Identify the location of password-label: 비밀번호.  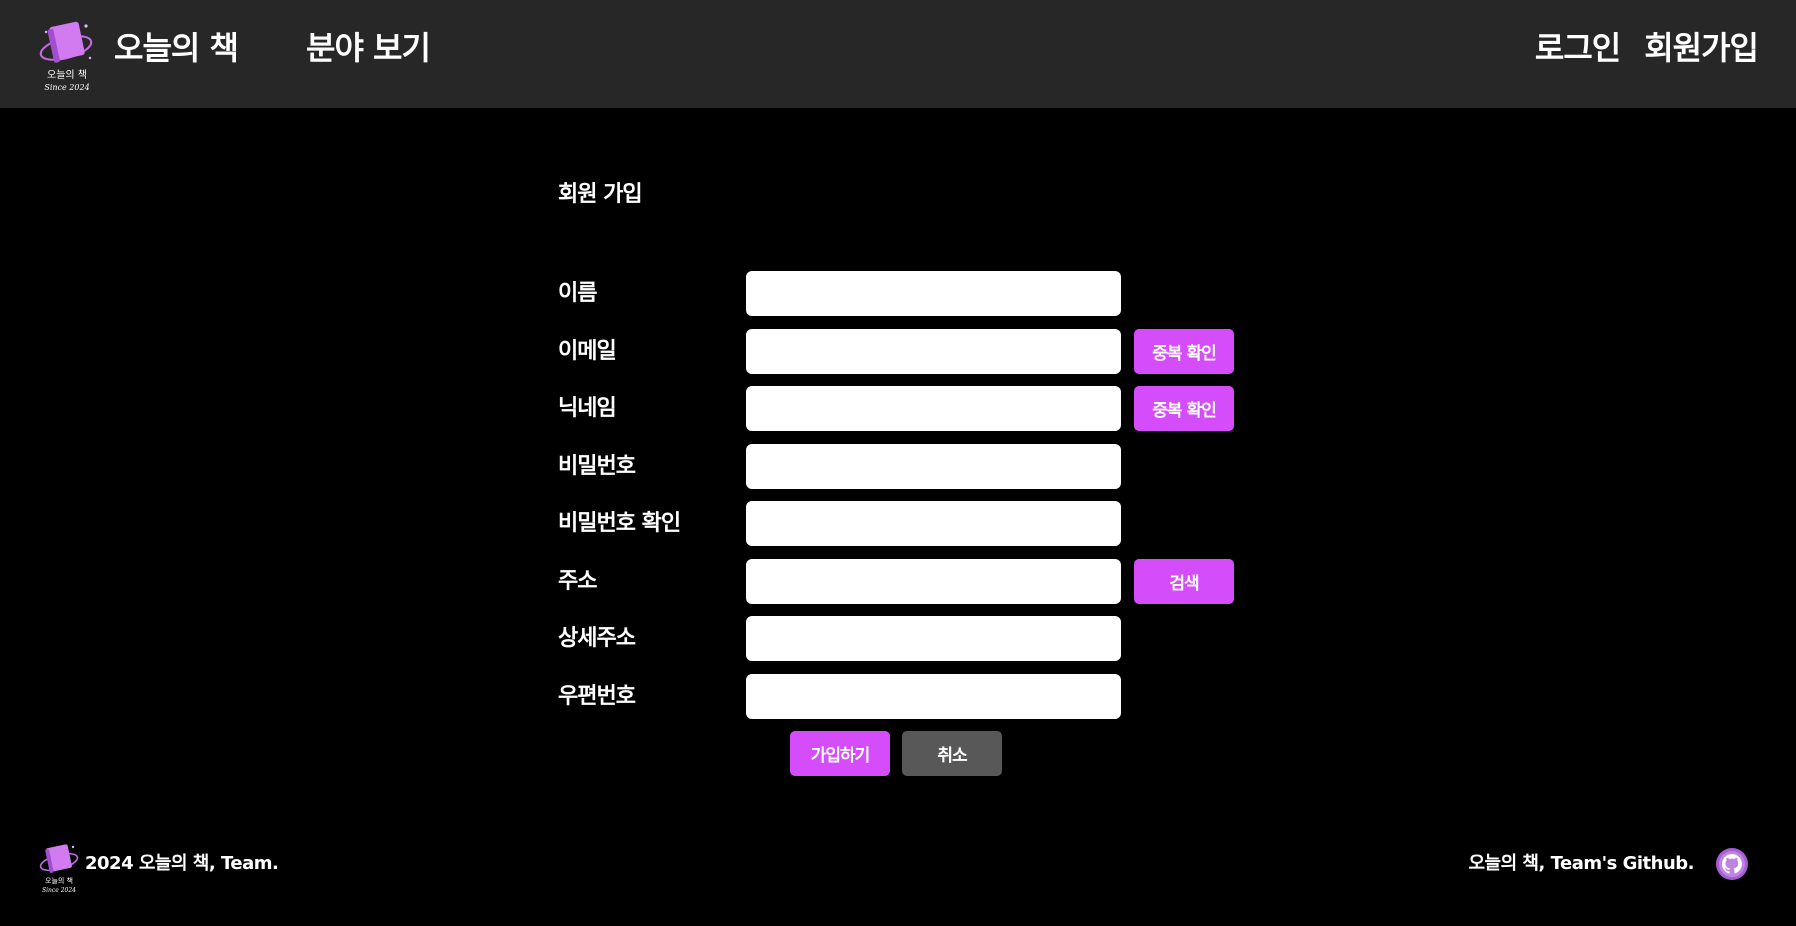
(597, 466).